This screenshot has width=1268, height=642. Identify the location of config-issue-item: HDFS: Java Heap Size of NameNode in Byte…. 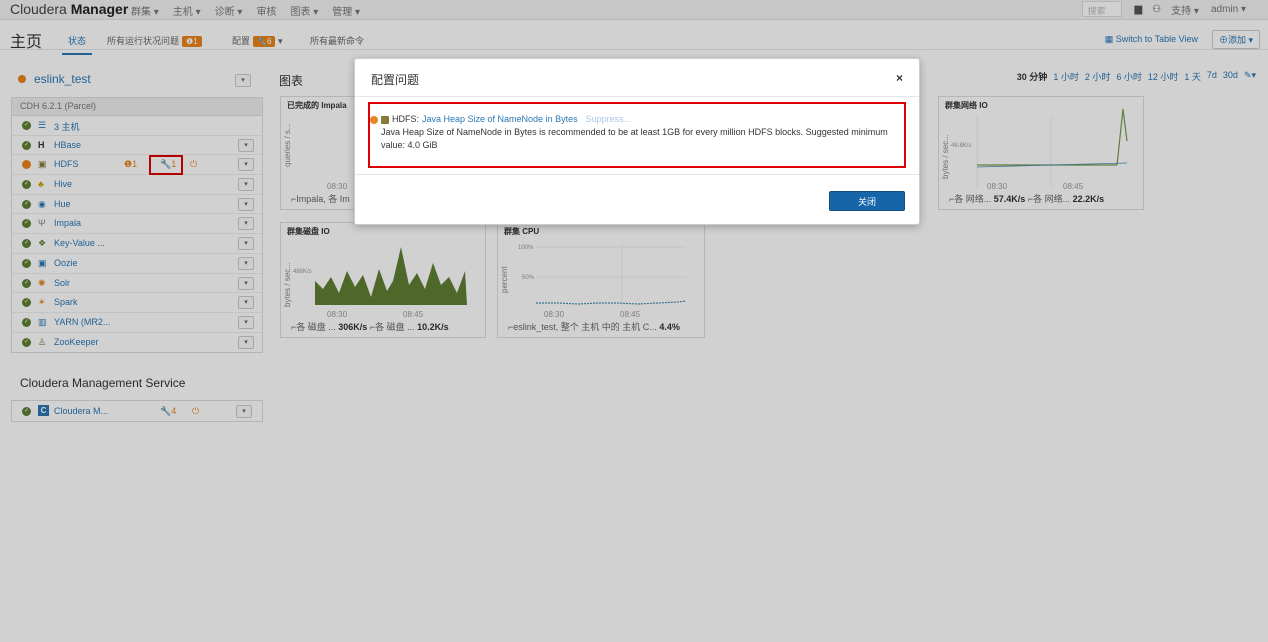
(630, 132).